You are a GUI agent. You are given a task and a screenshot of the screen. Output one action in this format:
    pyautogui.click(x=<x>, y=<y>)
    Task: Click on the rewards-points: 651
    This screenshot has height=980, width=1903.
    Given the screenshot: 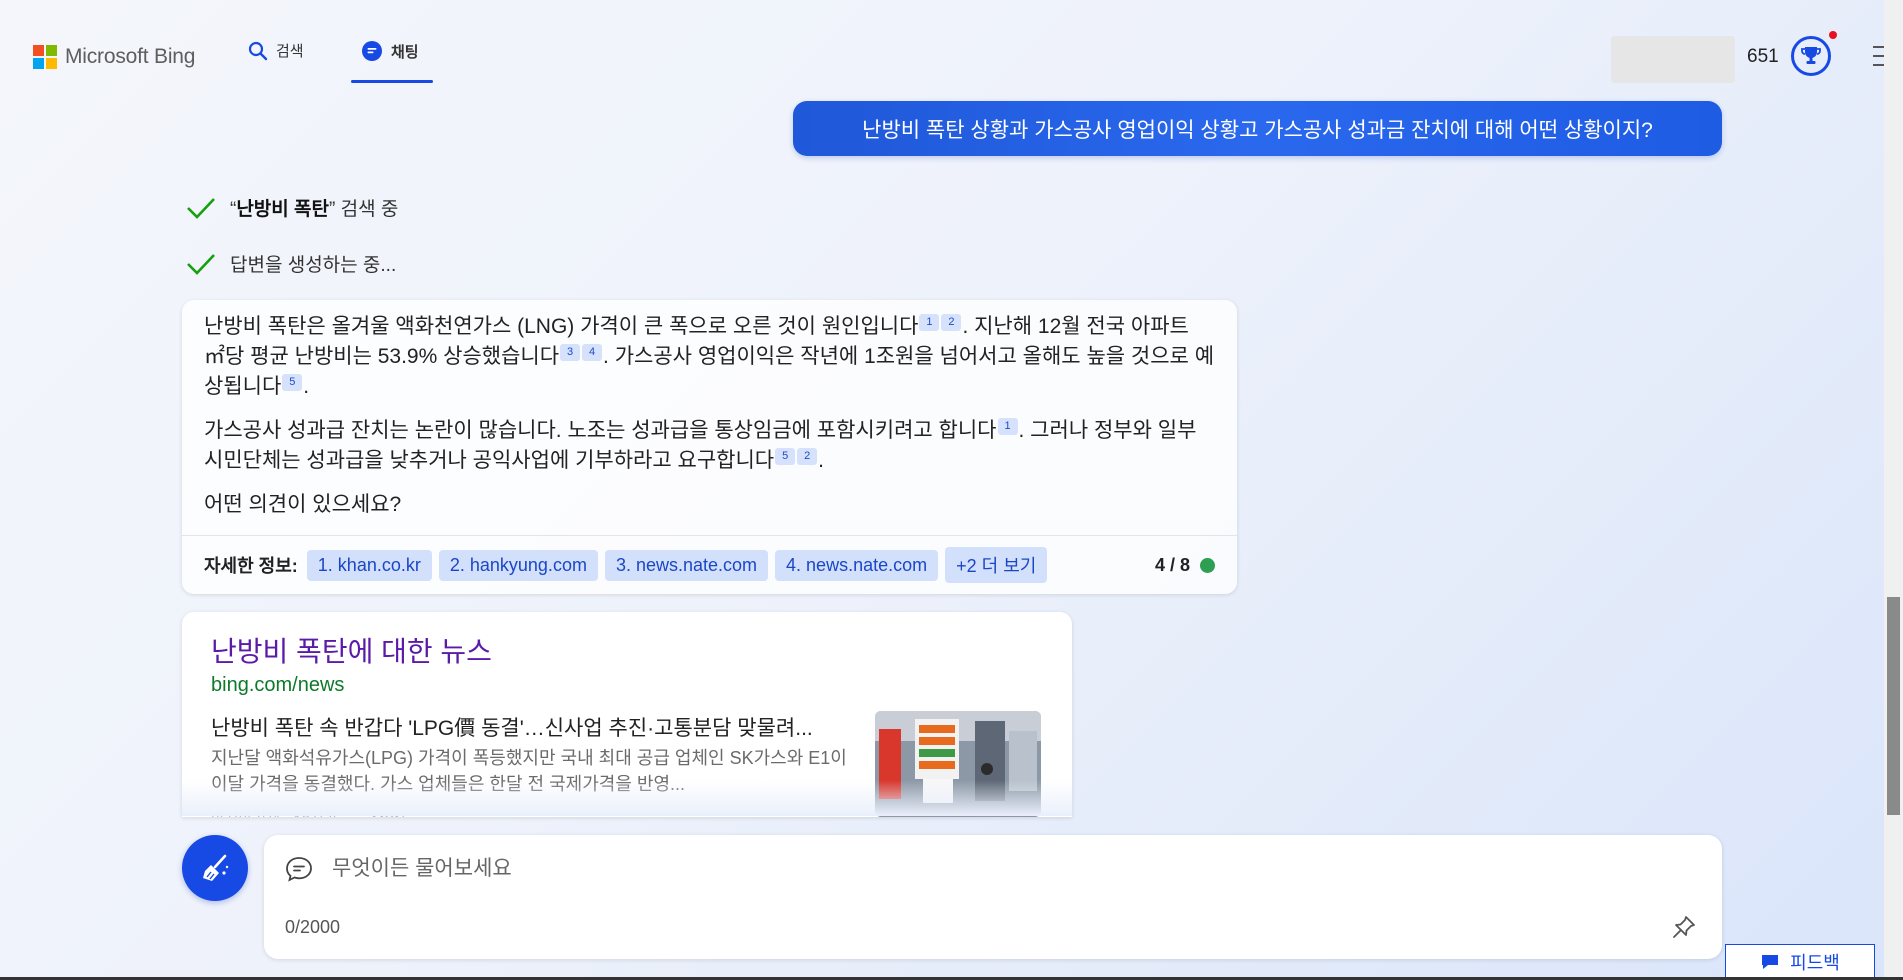 What is the action you would take?
    pyautogui.click(x=1763, y=57)
    